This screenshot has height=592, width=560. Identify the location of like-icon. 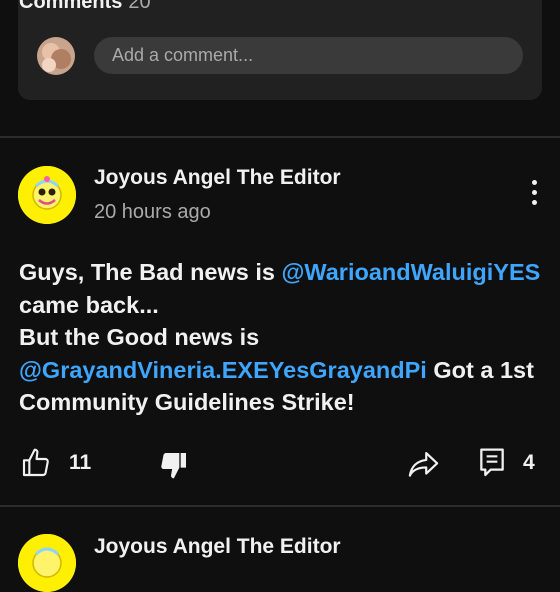
(36, 463).